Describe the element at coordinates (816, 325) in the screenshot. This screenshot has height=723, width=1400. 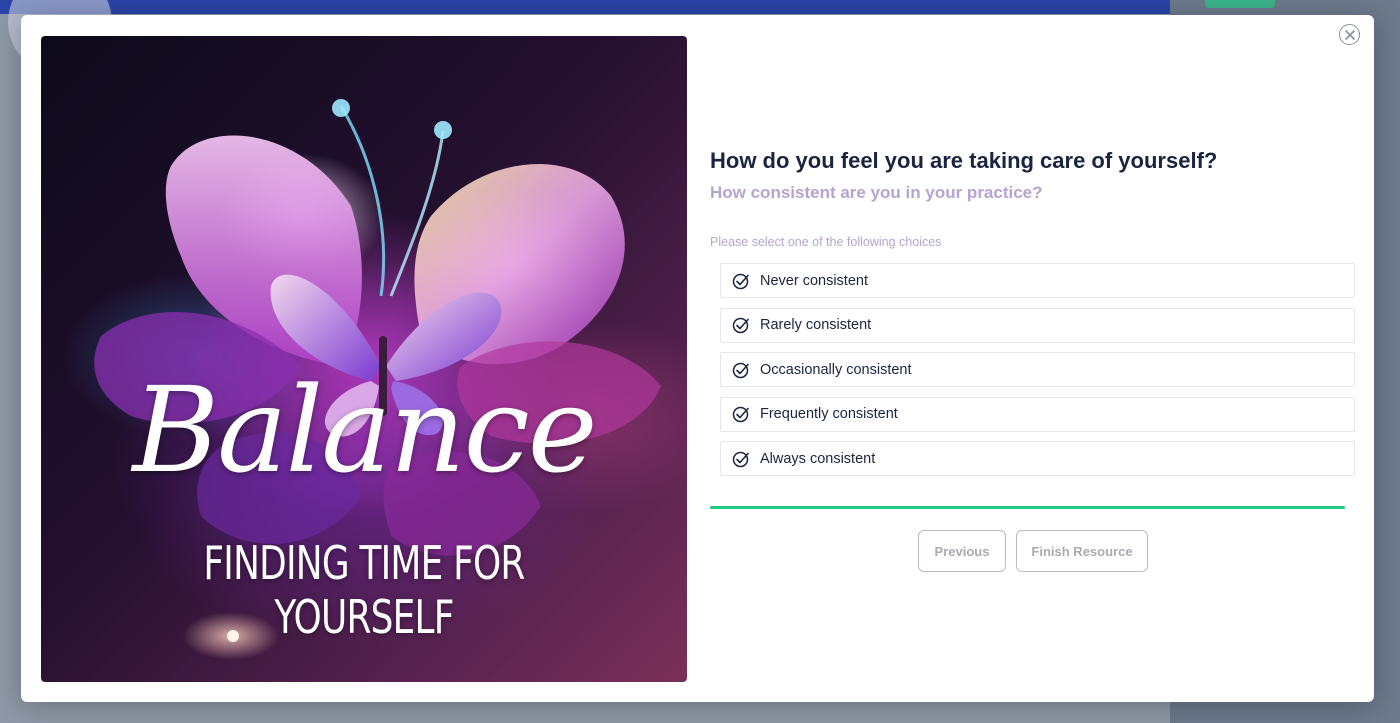
I see `choice-label: Rarely consistent` at that location.